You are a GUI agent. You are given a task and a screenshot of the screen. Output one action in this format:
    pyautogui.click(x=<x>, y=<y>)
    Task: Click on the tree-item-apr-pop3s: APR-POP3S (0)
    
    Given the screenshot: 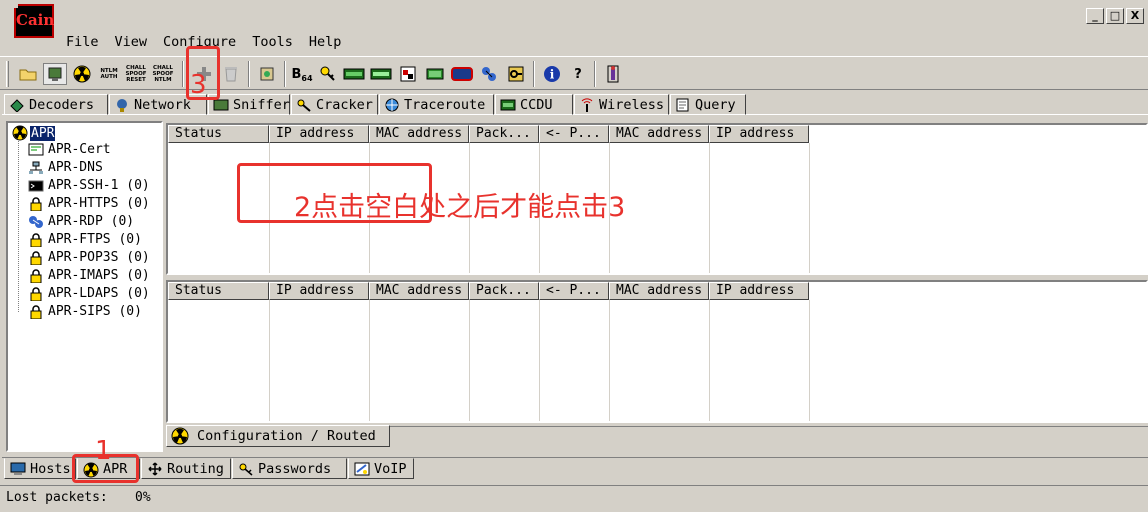 What is the action you would take?
    pyautogui.click(x=89, y=257)
    